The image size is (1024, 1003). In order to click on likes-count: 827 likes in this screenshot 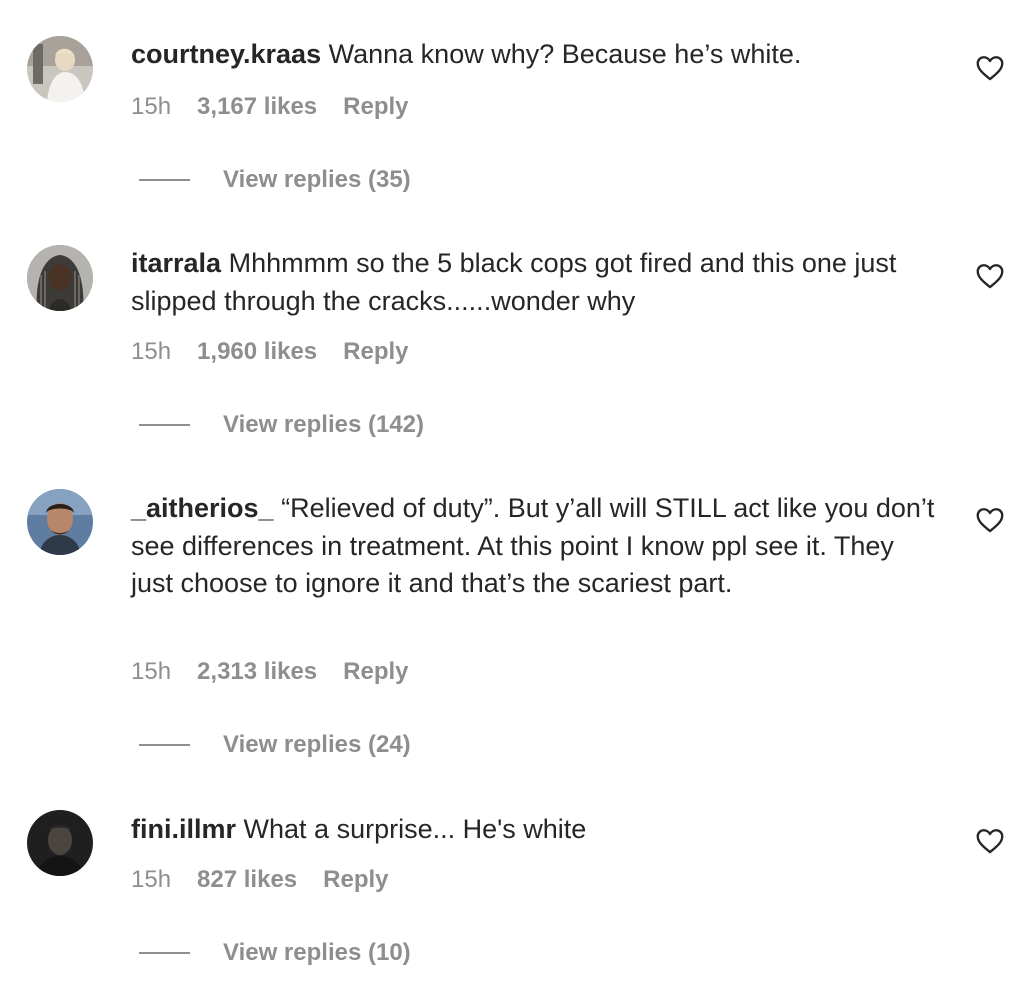, I will do `click(247, 880)`.